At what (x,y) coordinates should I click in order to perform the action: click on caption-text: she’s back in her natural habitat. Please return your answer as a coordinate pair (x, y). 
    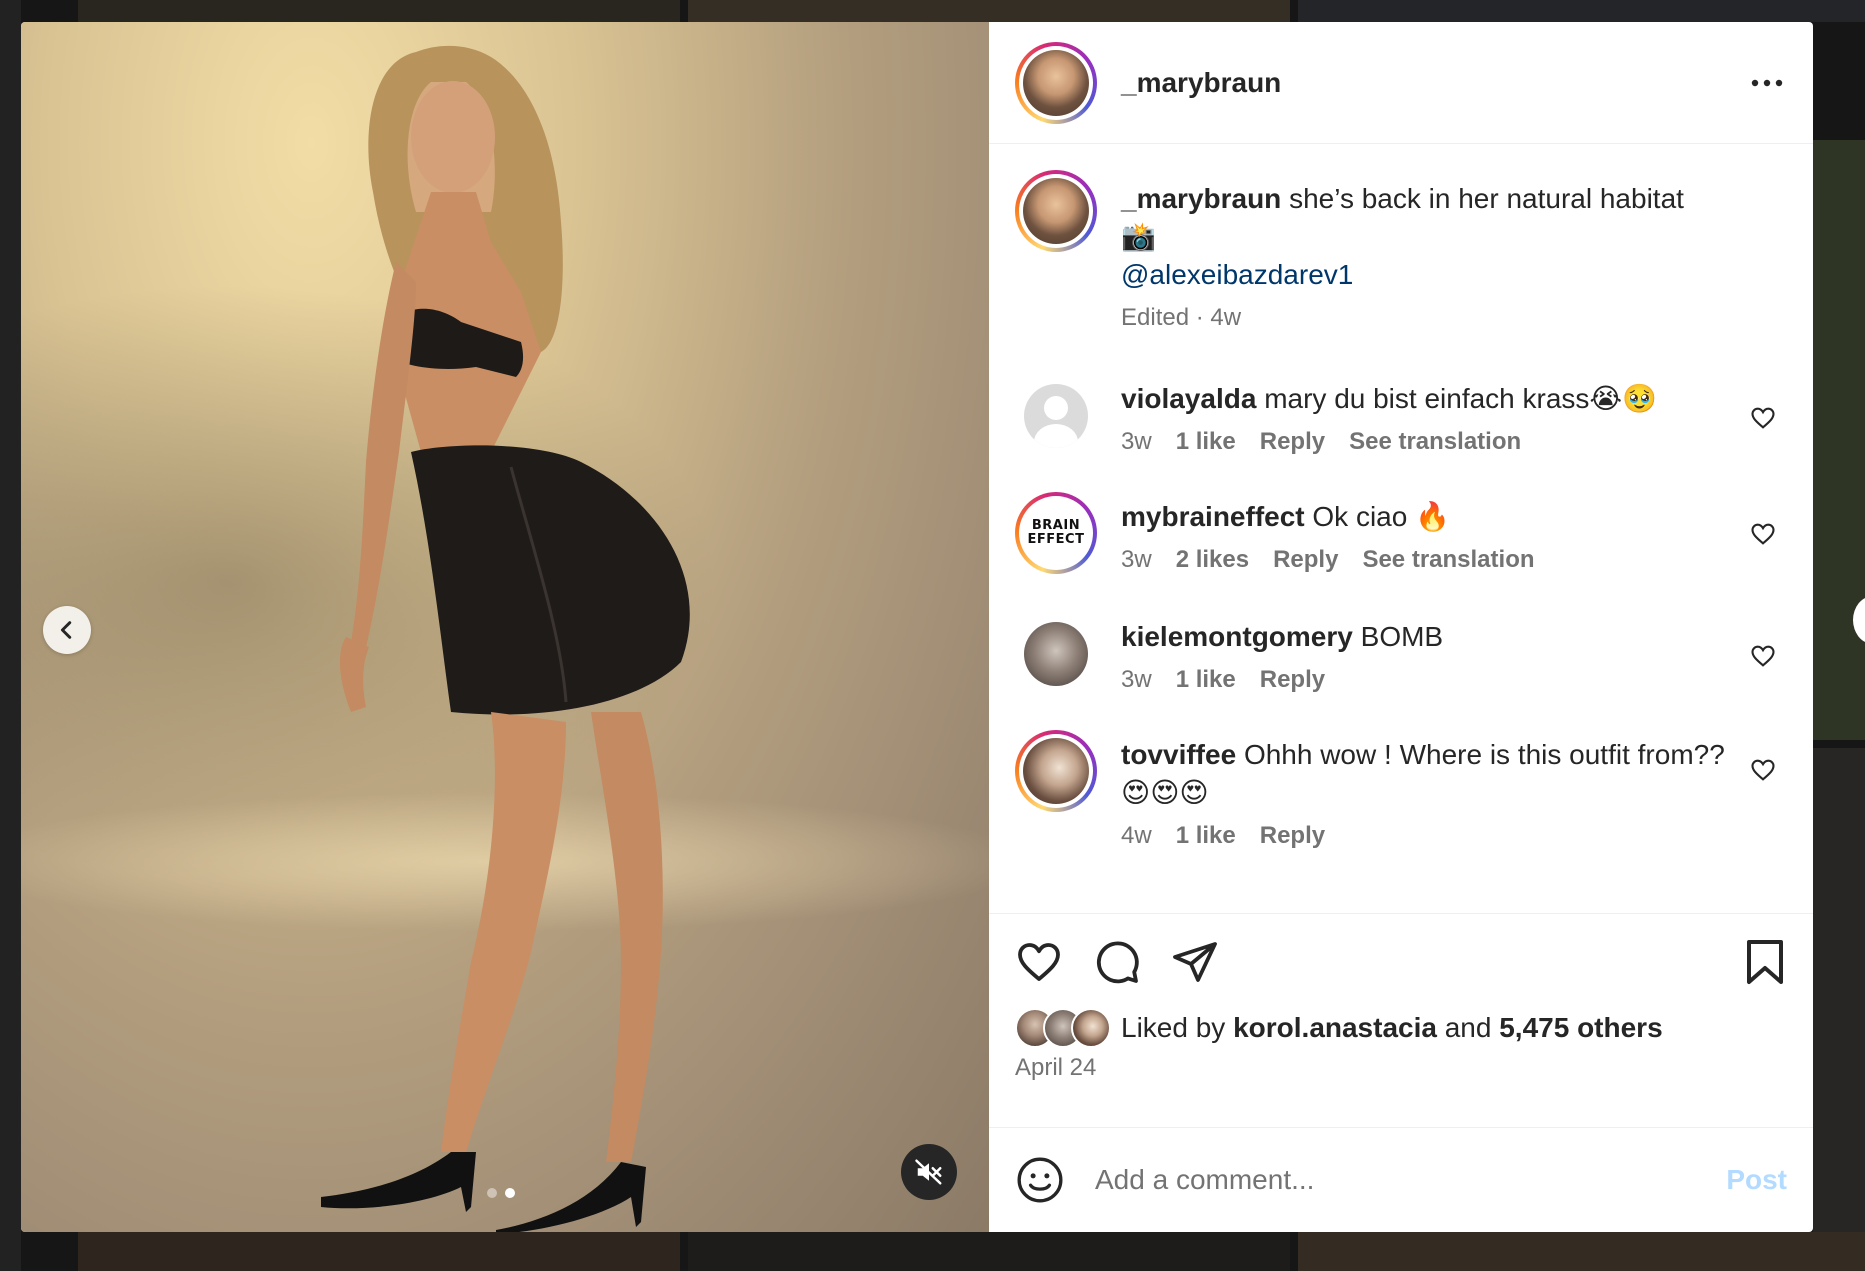
    Looking at the image, I should click on (1486, 198).